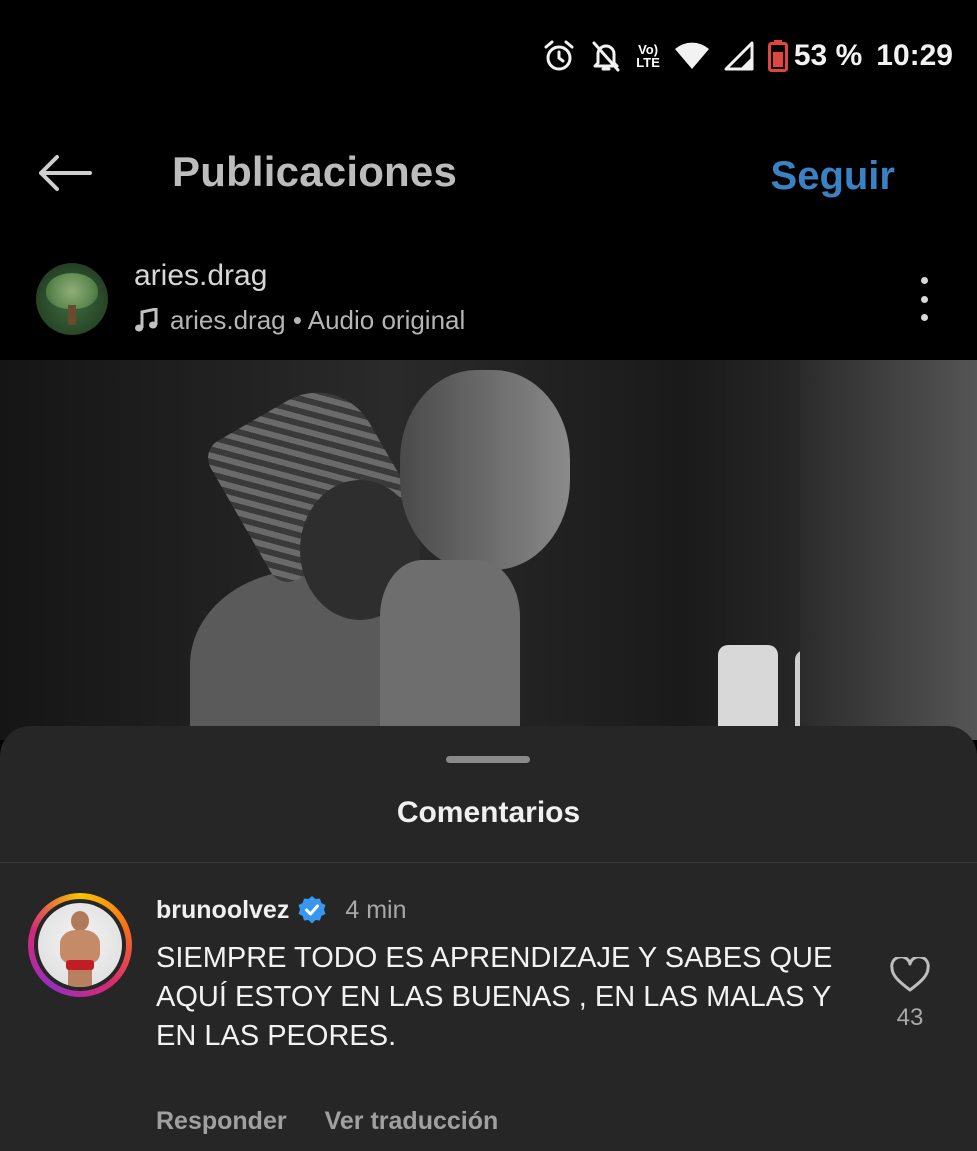  What do you see at coordinates (488, 55) in the screenshot?
I see `status-bar: Vo) LTE 53 % 10:29` at bounding box center [488, 55].